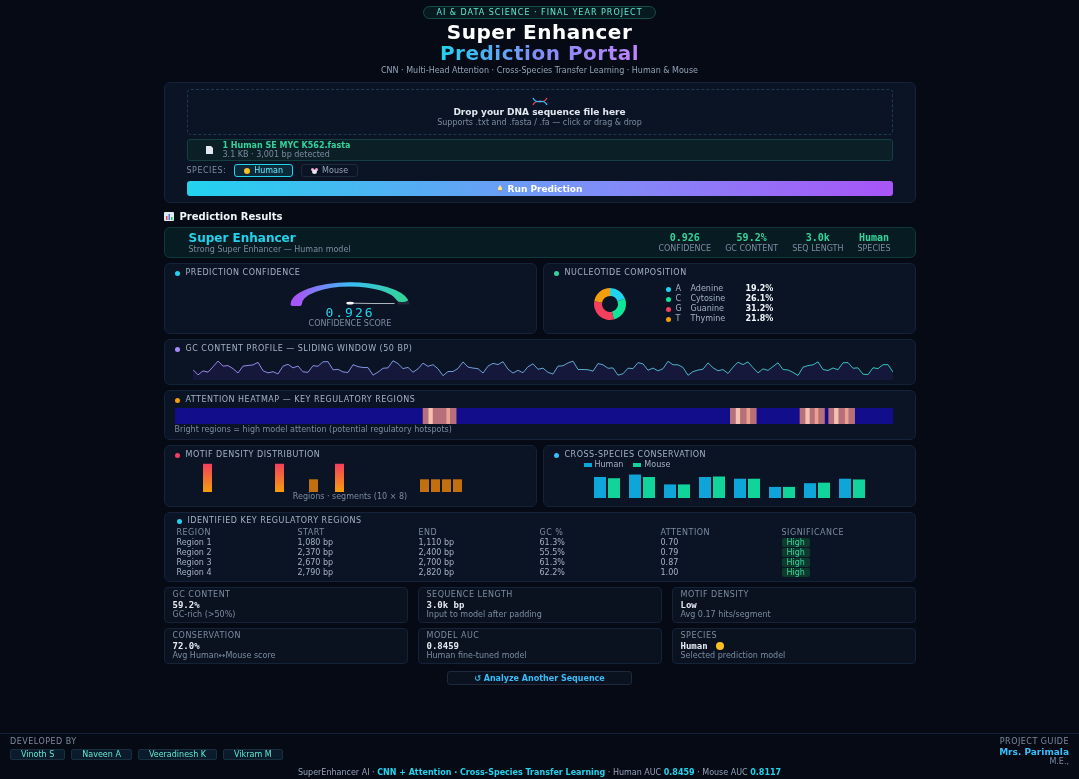  What do you see at coordinates (194, 542) in the screenshot?
I see `table-cell: Region 1` at bounding box center [194, 542].